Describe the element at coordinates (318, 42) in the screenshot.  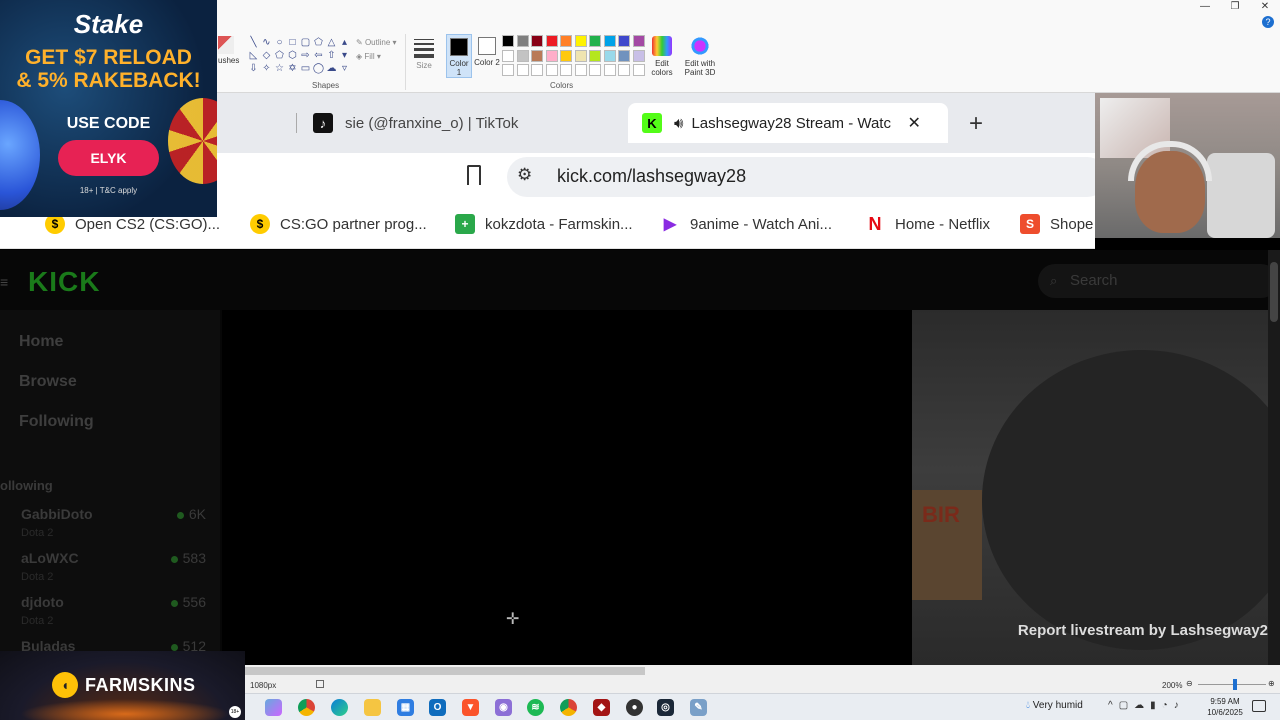
I see `polygon-shape-icon: ⬠` at that location.